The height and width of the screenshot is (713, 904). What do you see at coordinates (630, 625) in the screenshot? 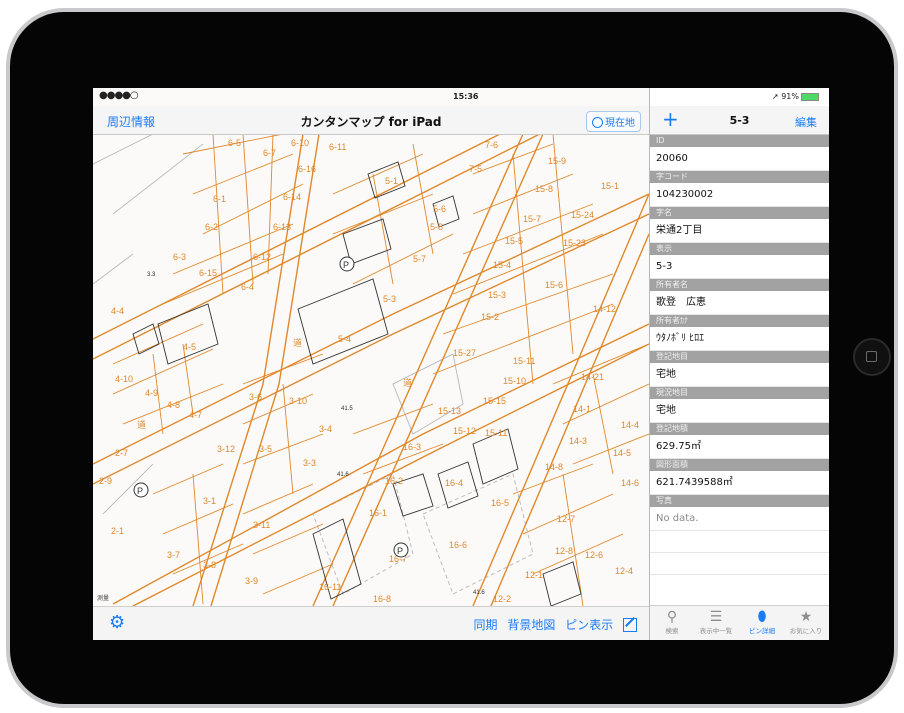
I see `edit-icon` at bounding box center [630, 625].